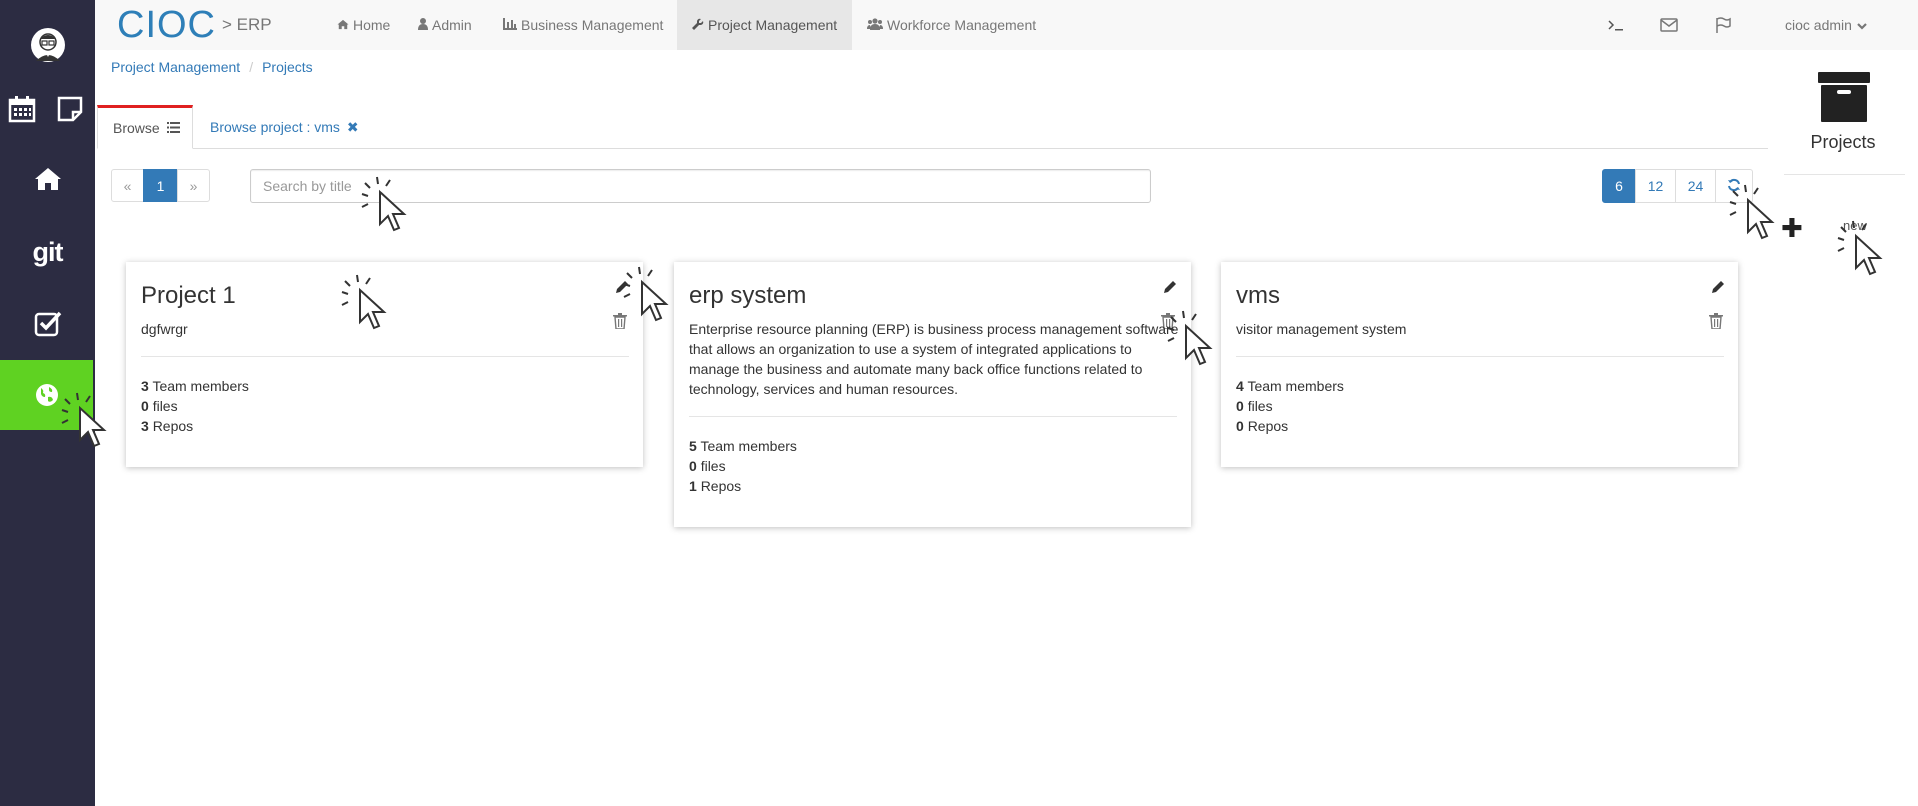  Describe the element at coordinates (1844, 174) in the screenshot. I see `panel-divider` at that location.